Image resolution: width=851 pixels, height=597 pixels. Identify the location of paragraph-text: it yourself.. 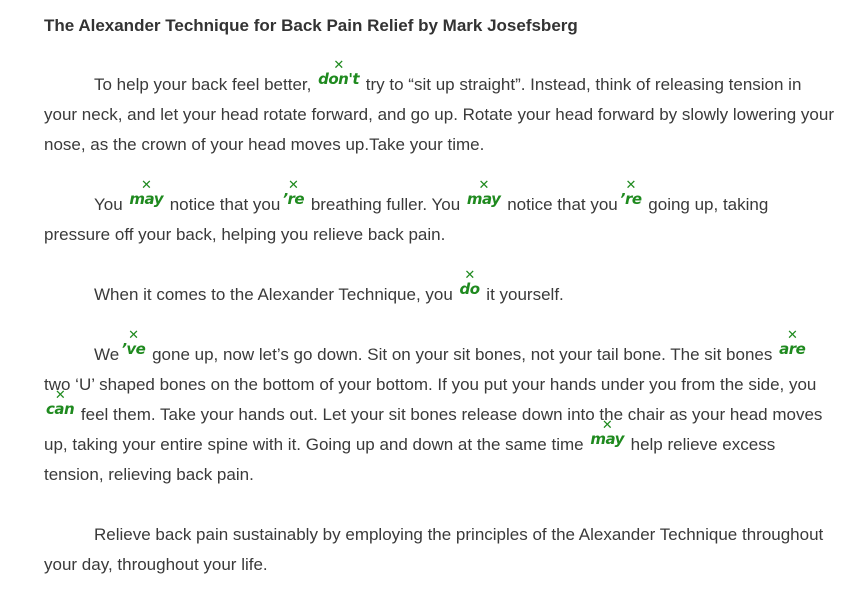
(522, 294).